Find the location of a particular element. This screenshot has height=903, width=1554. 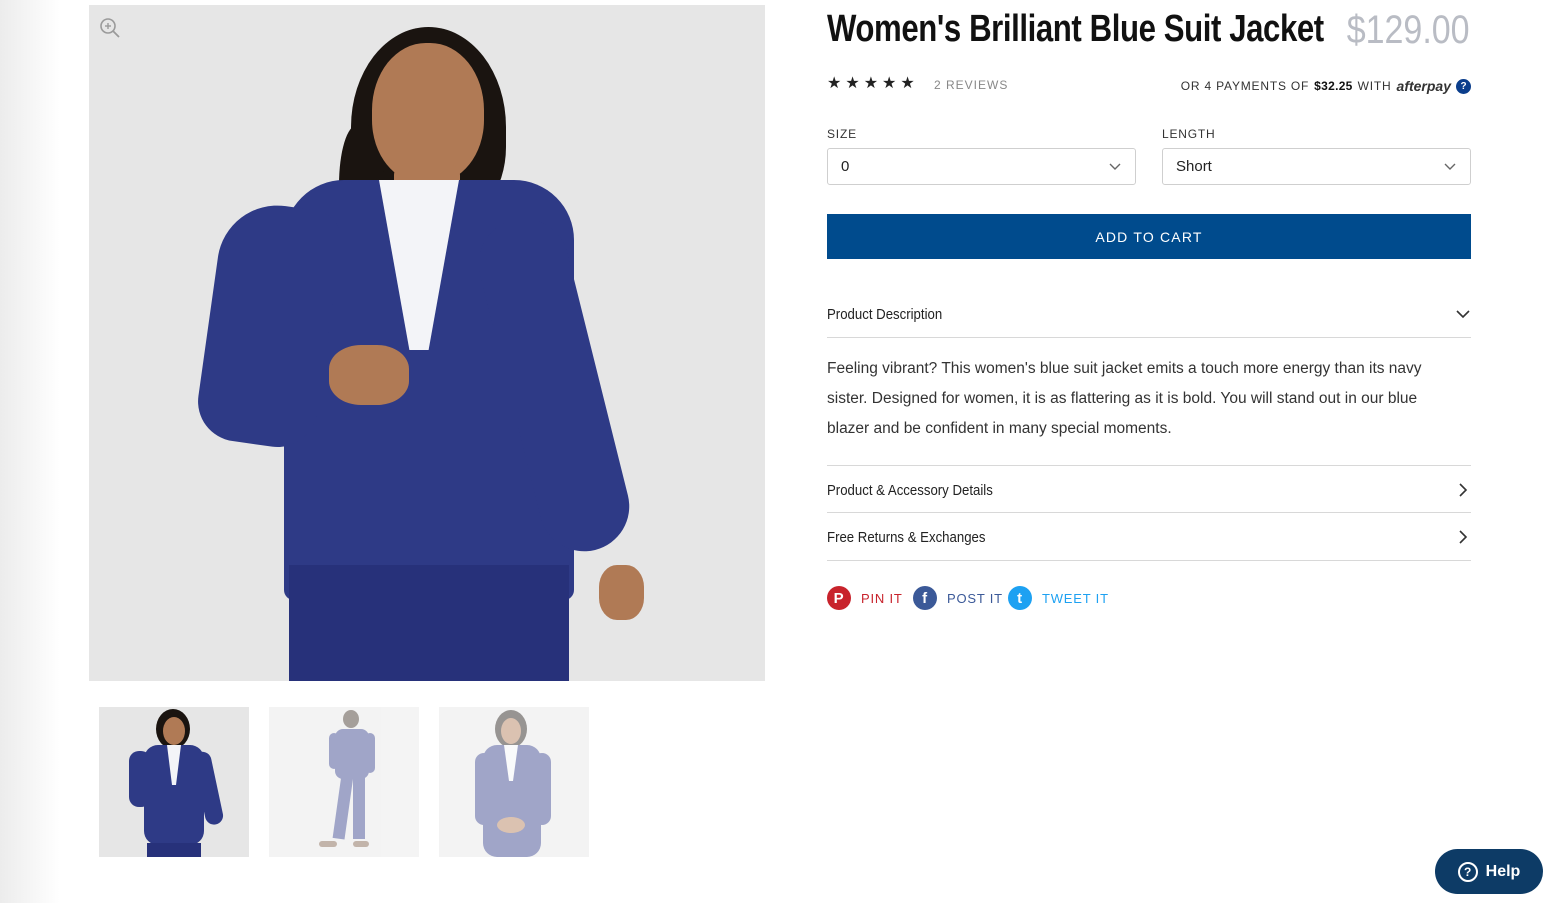

rating-stars: ★ ★ ★ ★ ★ is located at coordinates (871, 84).